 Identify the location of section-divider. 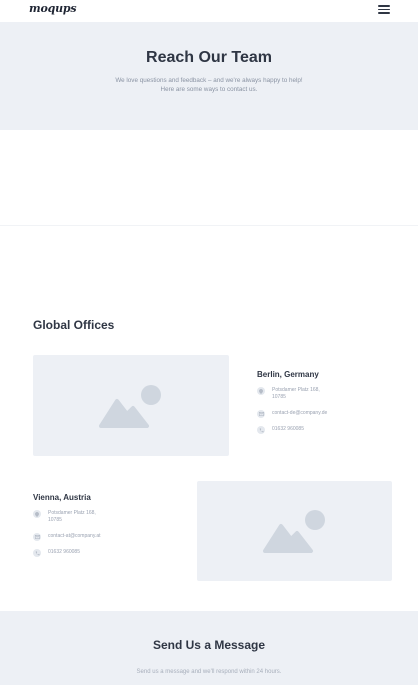
(209, 225).